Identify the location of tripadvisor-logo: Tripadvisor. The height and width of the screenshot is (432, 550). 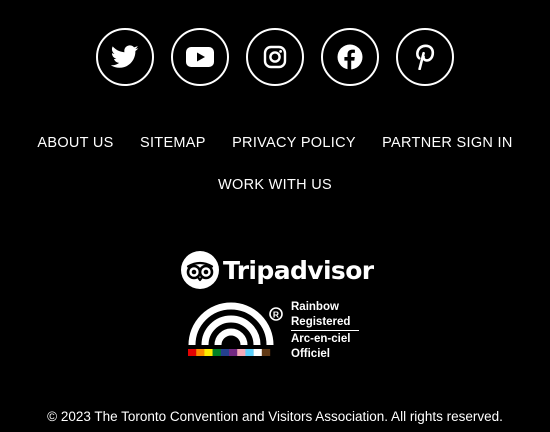
(277, 270).